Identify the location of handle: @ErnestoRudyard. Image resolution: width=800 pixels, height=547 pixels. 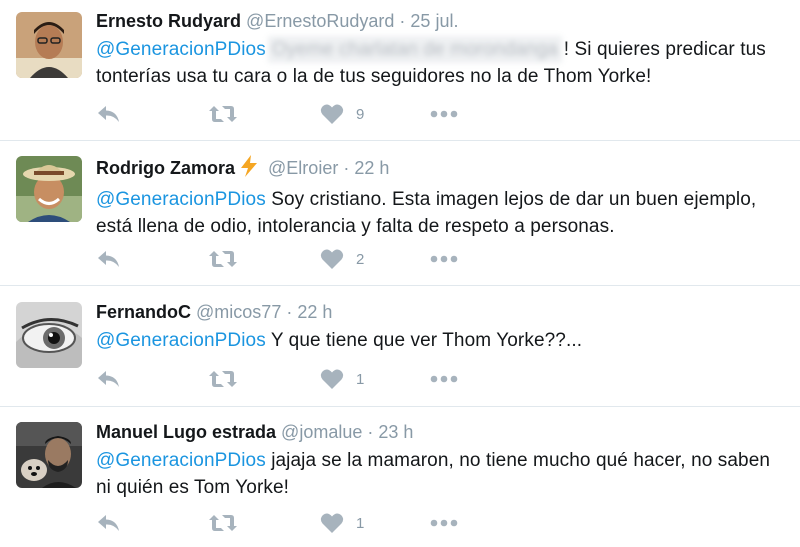
(320, 21).